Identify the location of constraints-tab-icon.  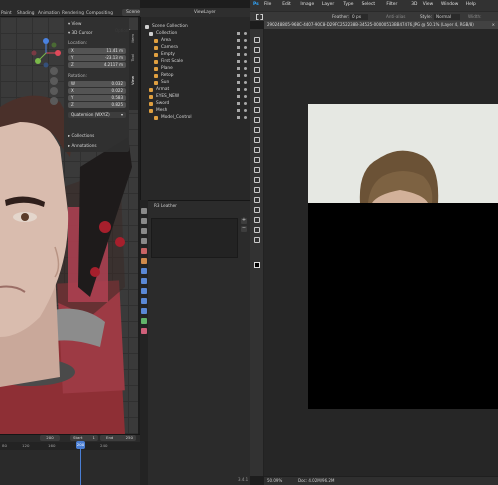
(144, 311).